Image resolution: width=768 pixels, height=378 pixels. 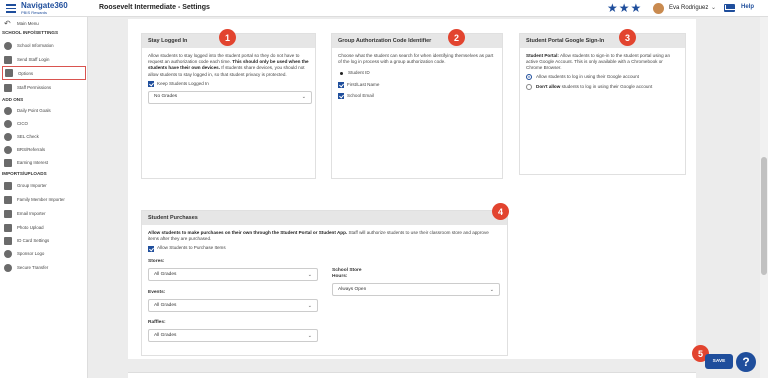 What do you see at coordinates (658, 8) in the screenshot?
I see `avatar` at bounding box center [658, 8].